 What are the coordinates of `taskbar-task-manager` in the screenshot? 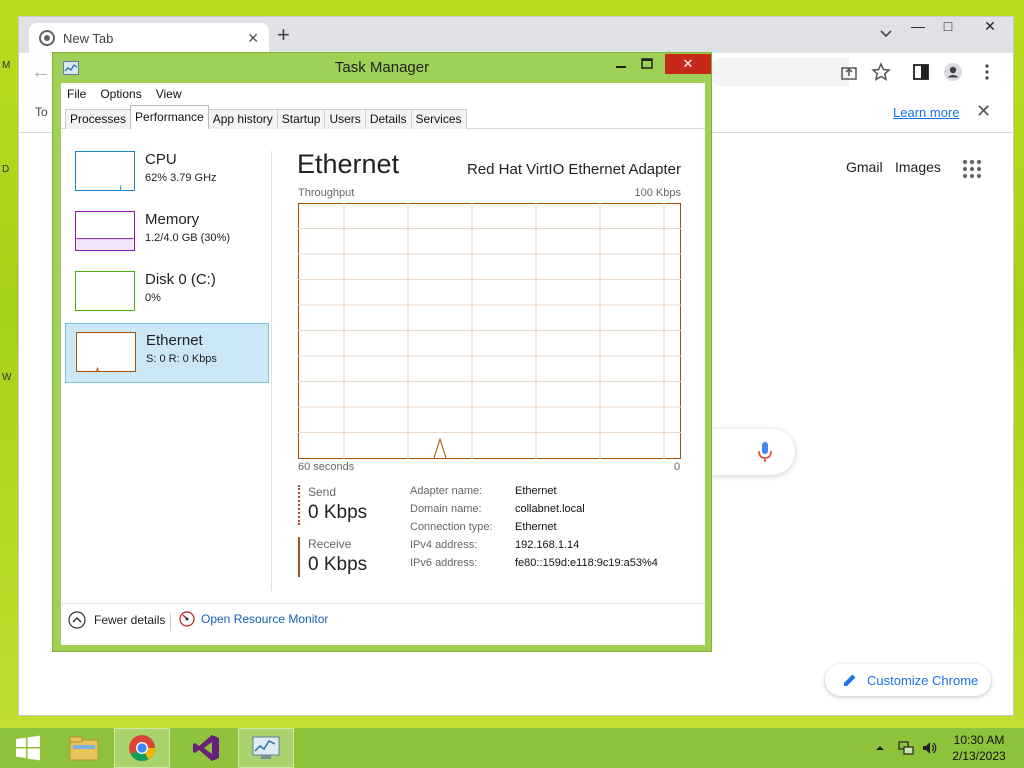 It's located at (266, 748).